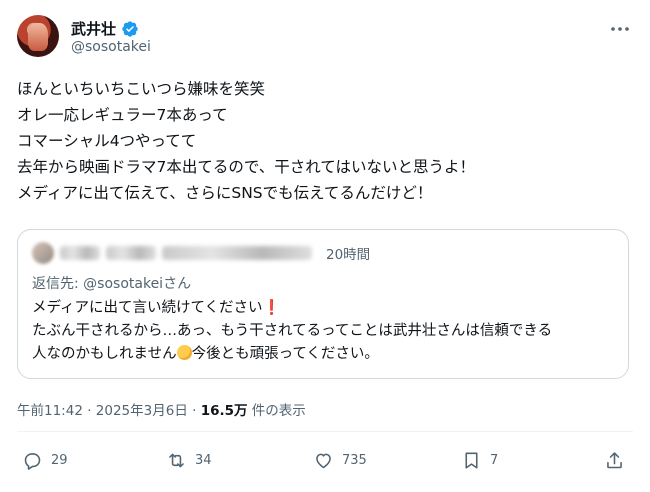 This screenshot has width=650, height=492. What do you see at coordinates (32, 461) in the screenshot?
I see `reply-icon` at bounding box center [32, 461].